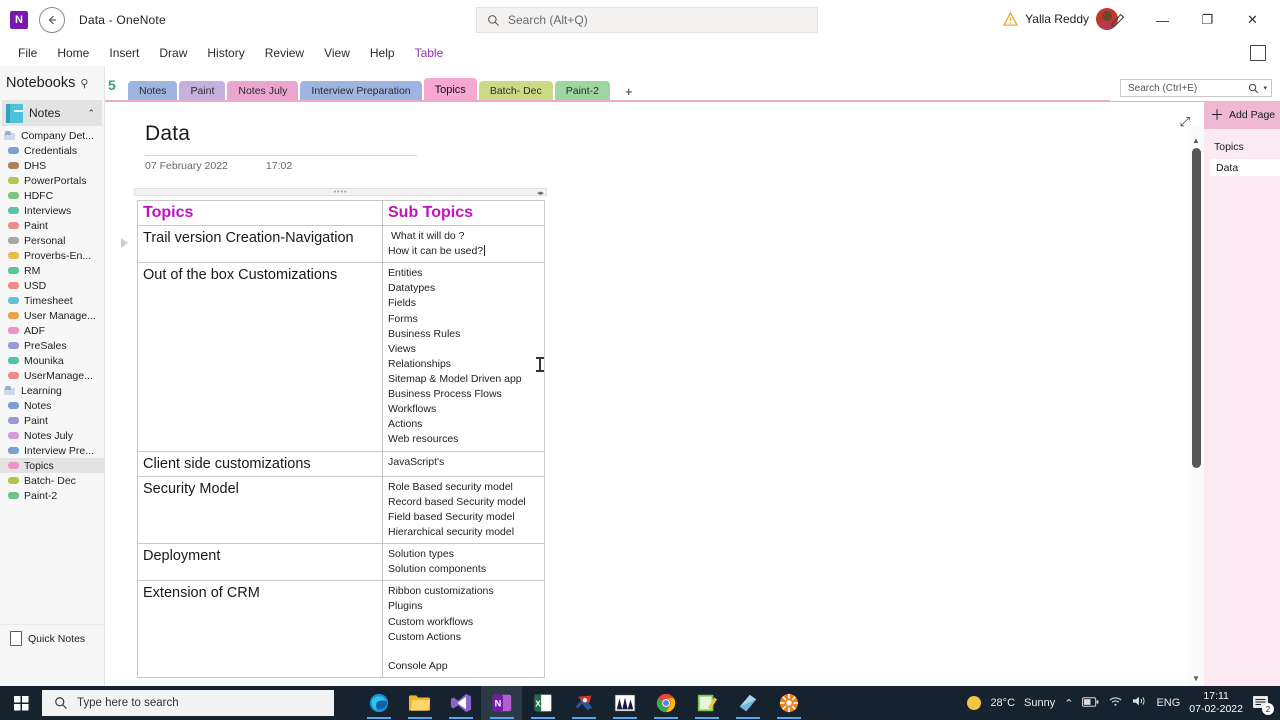 This screenshot has height=720, width=1280. What do you see at coordinates (52, 20) in the screenshot?
I see `back-button` at bounding box center [52, 20].